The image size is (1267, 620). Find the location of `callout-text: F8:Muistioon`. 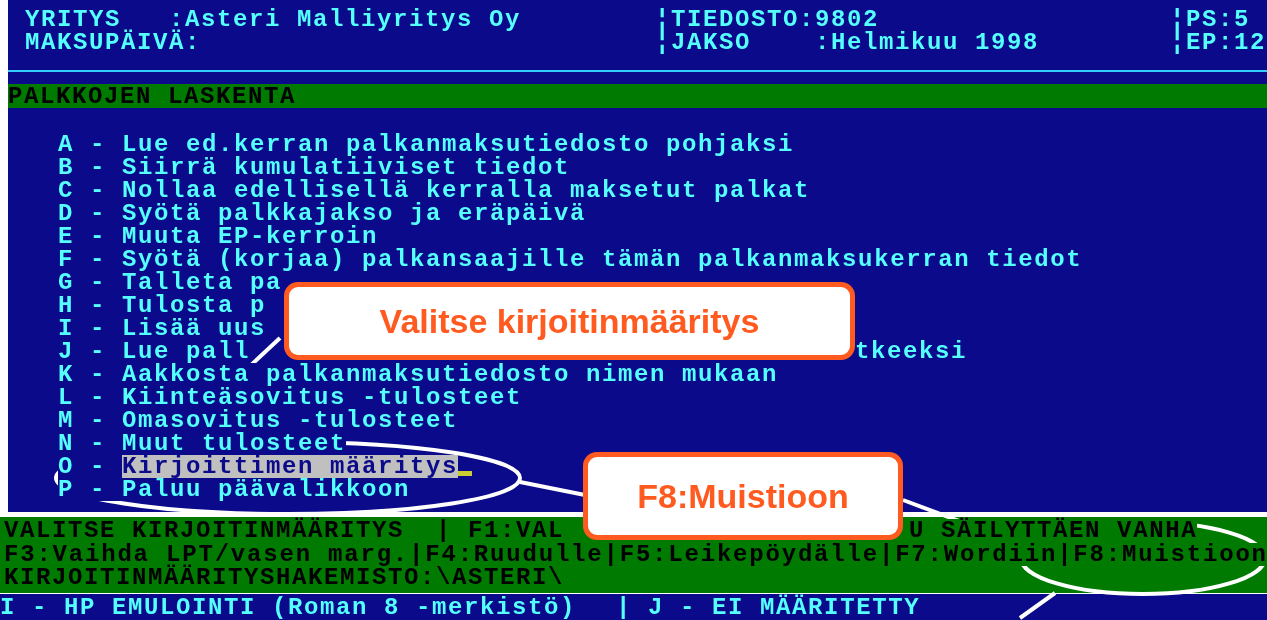

callout-text: F8:Muistioon is located at coordinates (743, 496).